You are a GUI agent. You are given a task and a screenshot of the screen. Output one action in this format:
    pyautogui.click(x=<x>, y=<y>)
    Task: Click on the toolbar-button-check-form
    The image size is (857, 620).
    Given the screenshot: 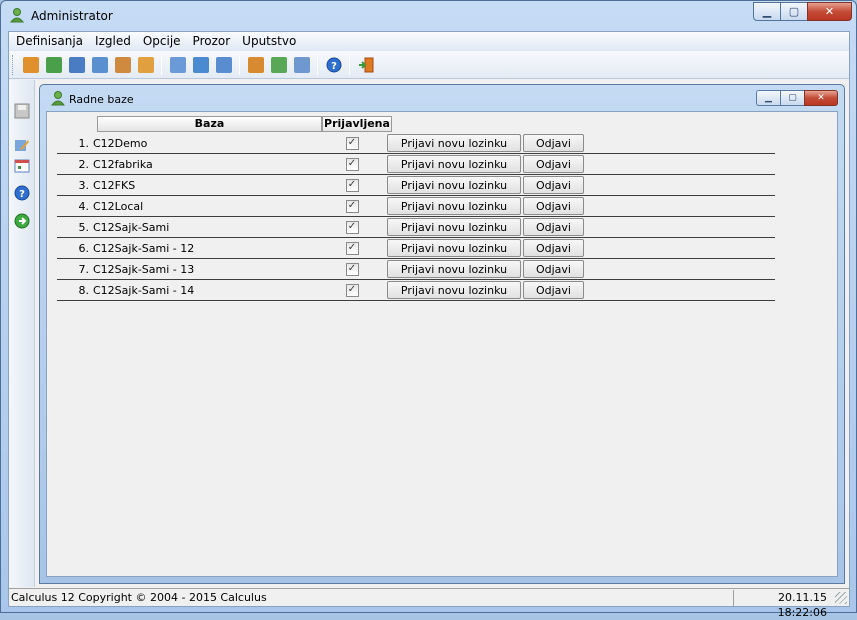 What is the action you would take?
    pyautogui.click(x=200, y=65)
    